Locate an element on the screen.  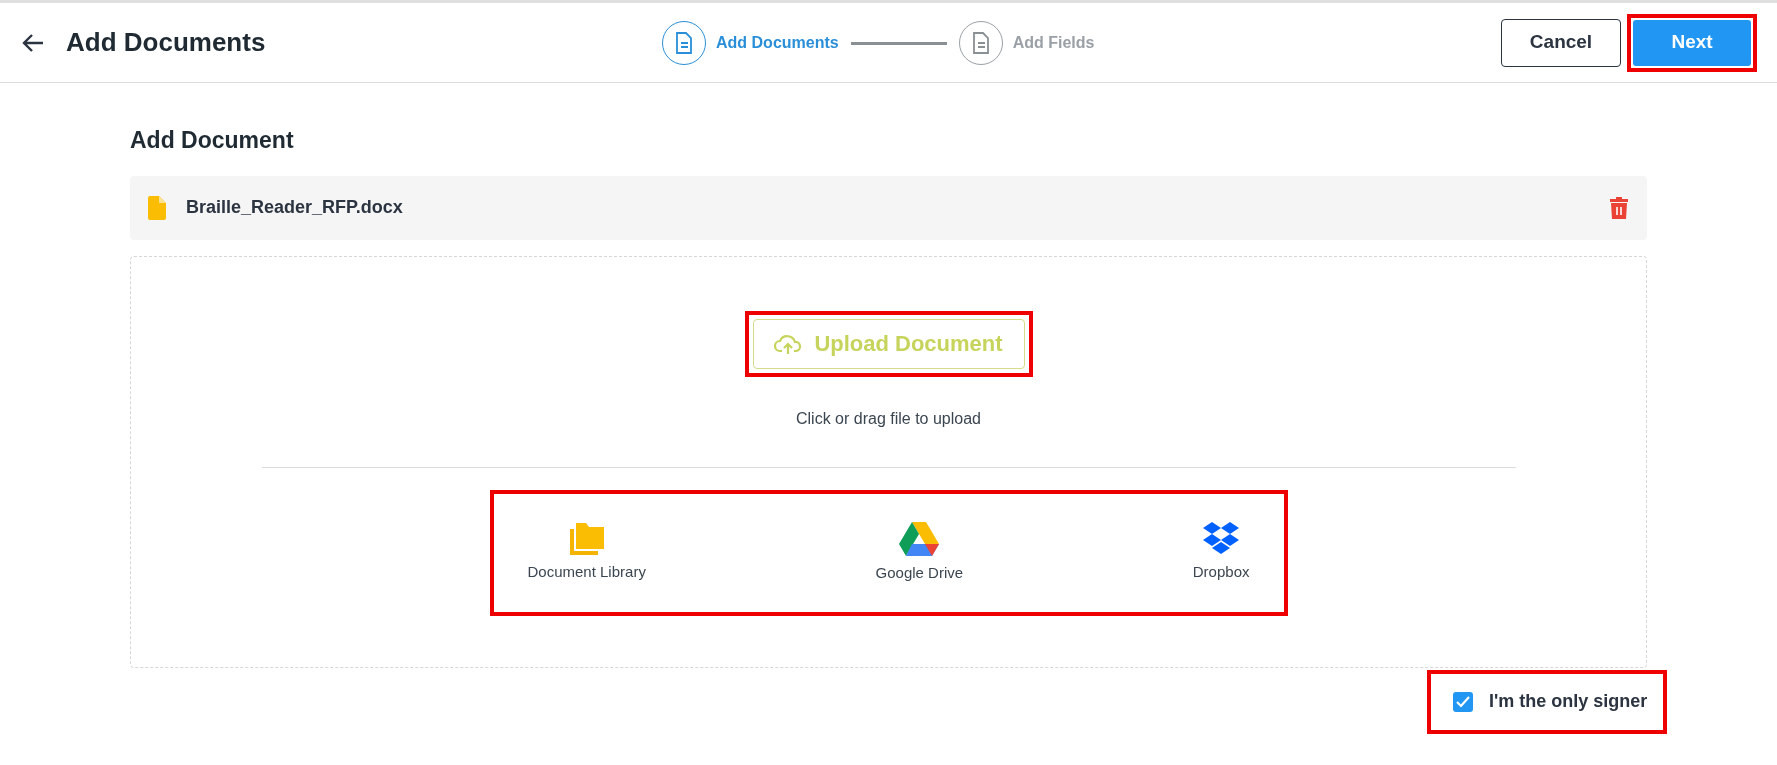
section-title: Add Document is located at coordinates (212, 140).